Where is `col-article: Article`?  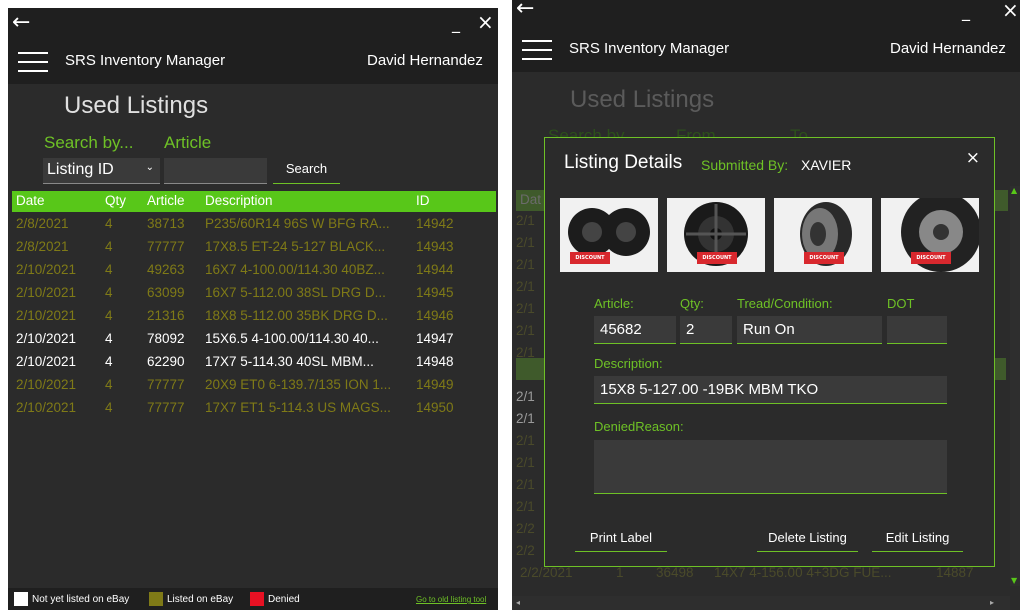 col-article: Article is located at coordinates (166, 200).